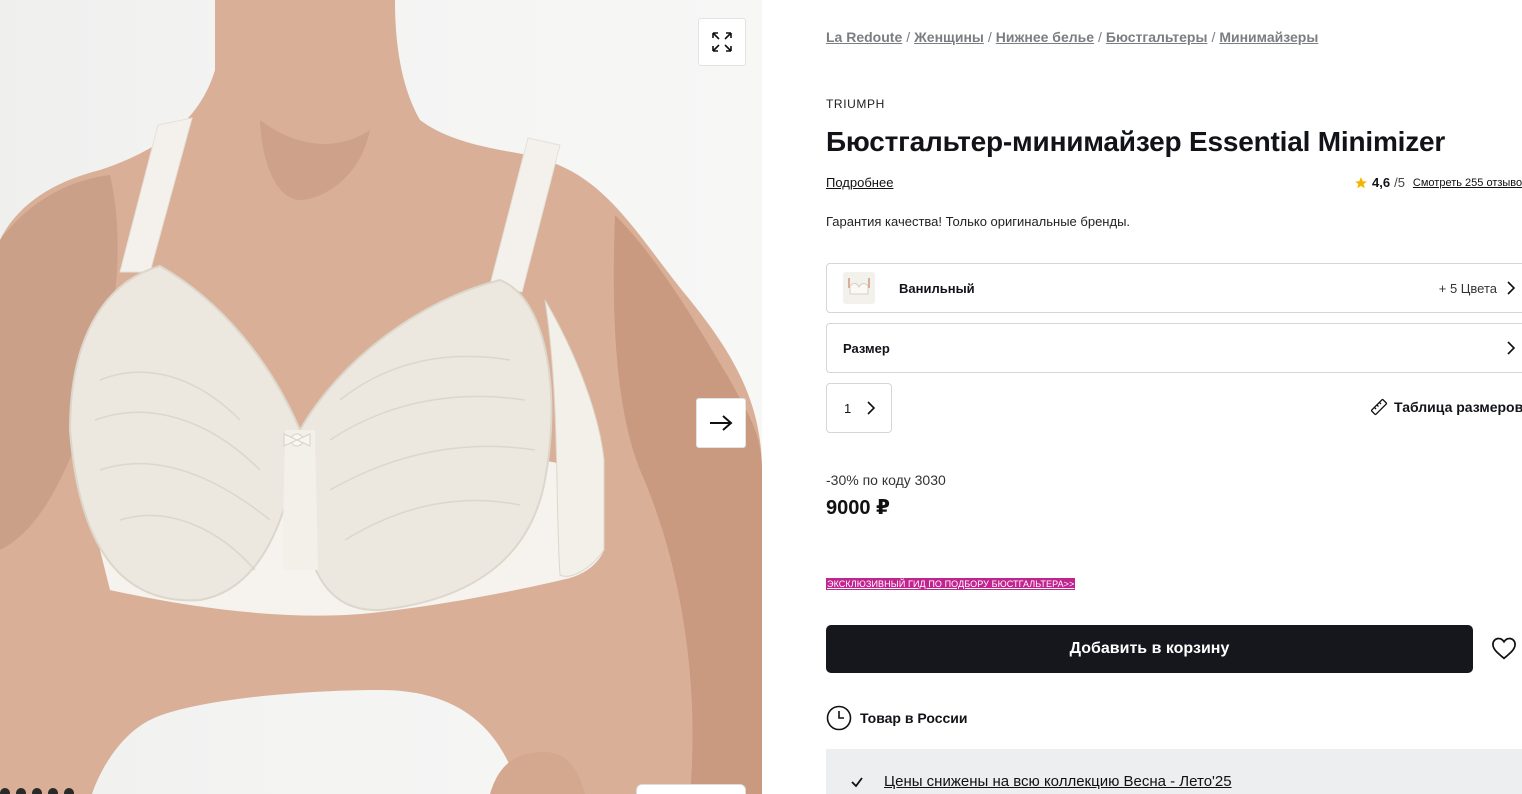  Describe the element at coordinates (1467, 288) in the screenshot. I see `more-colors-count: + 5 Цвета` at that location.